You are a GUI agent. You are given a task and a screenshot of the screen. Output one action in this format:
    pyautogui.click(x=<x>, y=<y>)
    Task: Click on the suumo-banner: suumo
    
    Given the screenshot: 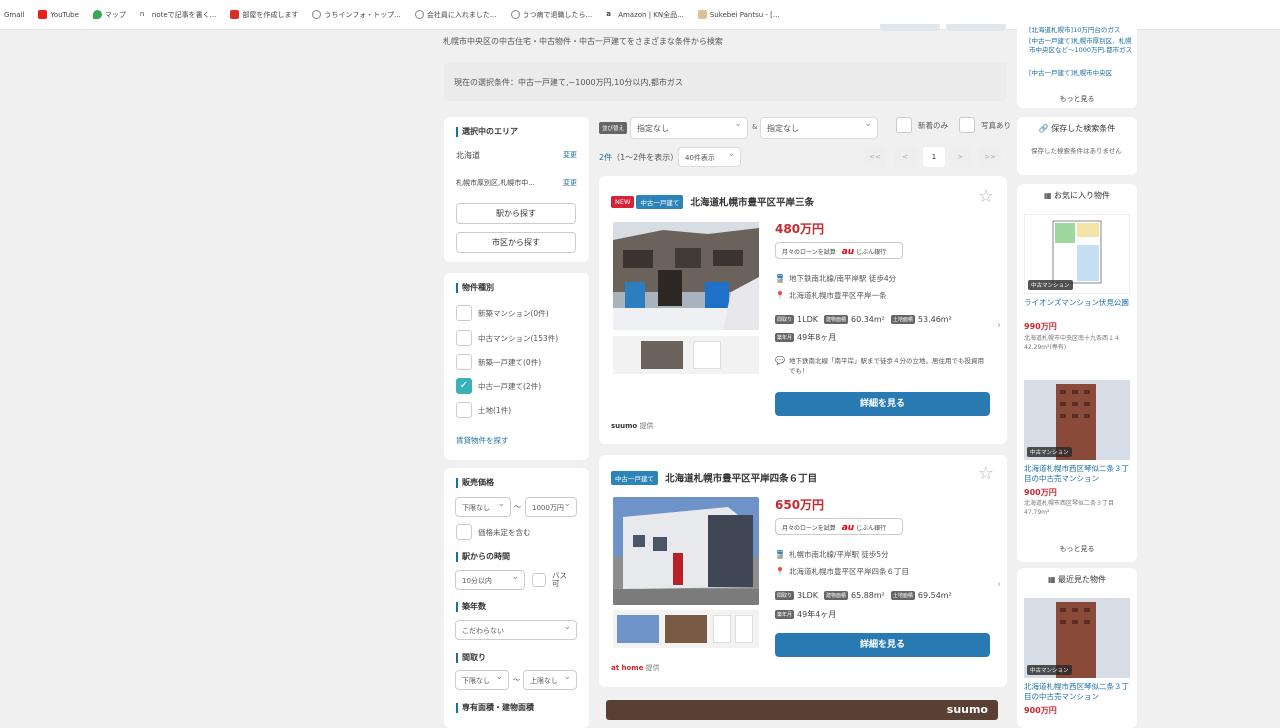 What is the action you would take?
    pyautogui.click(x=802, y=710)
    